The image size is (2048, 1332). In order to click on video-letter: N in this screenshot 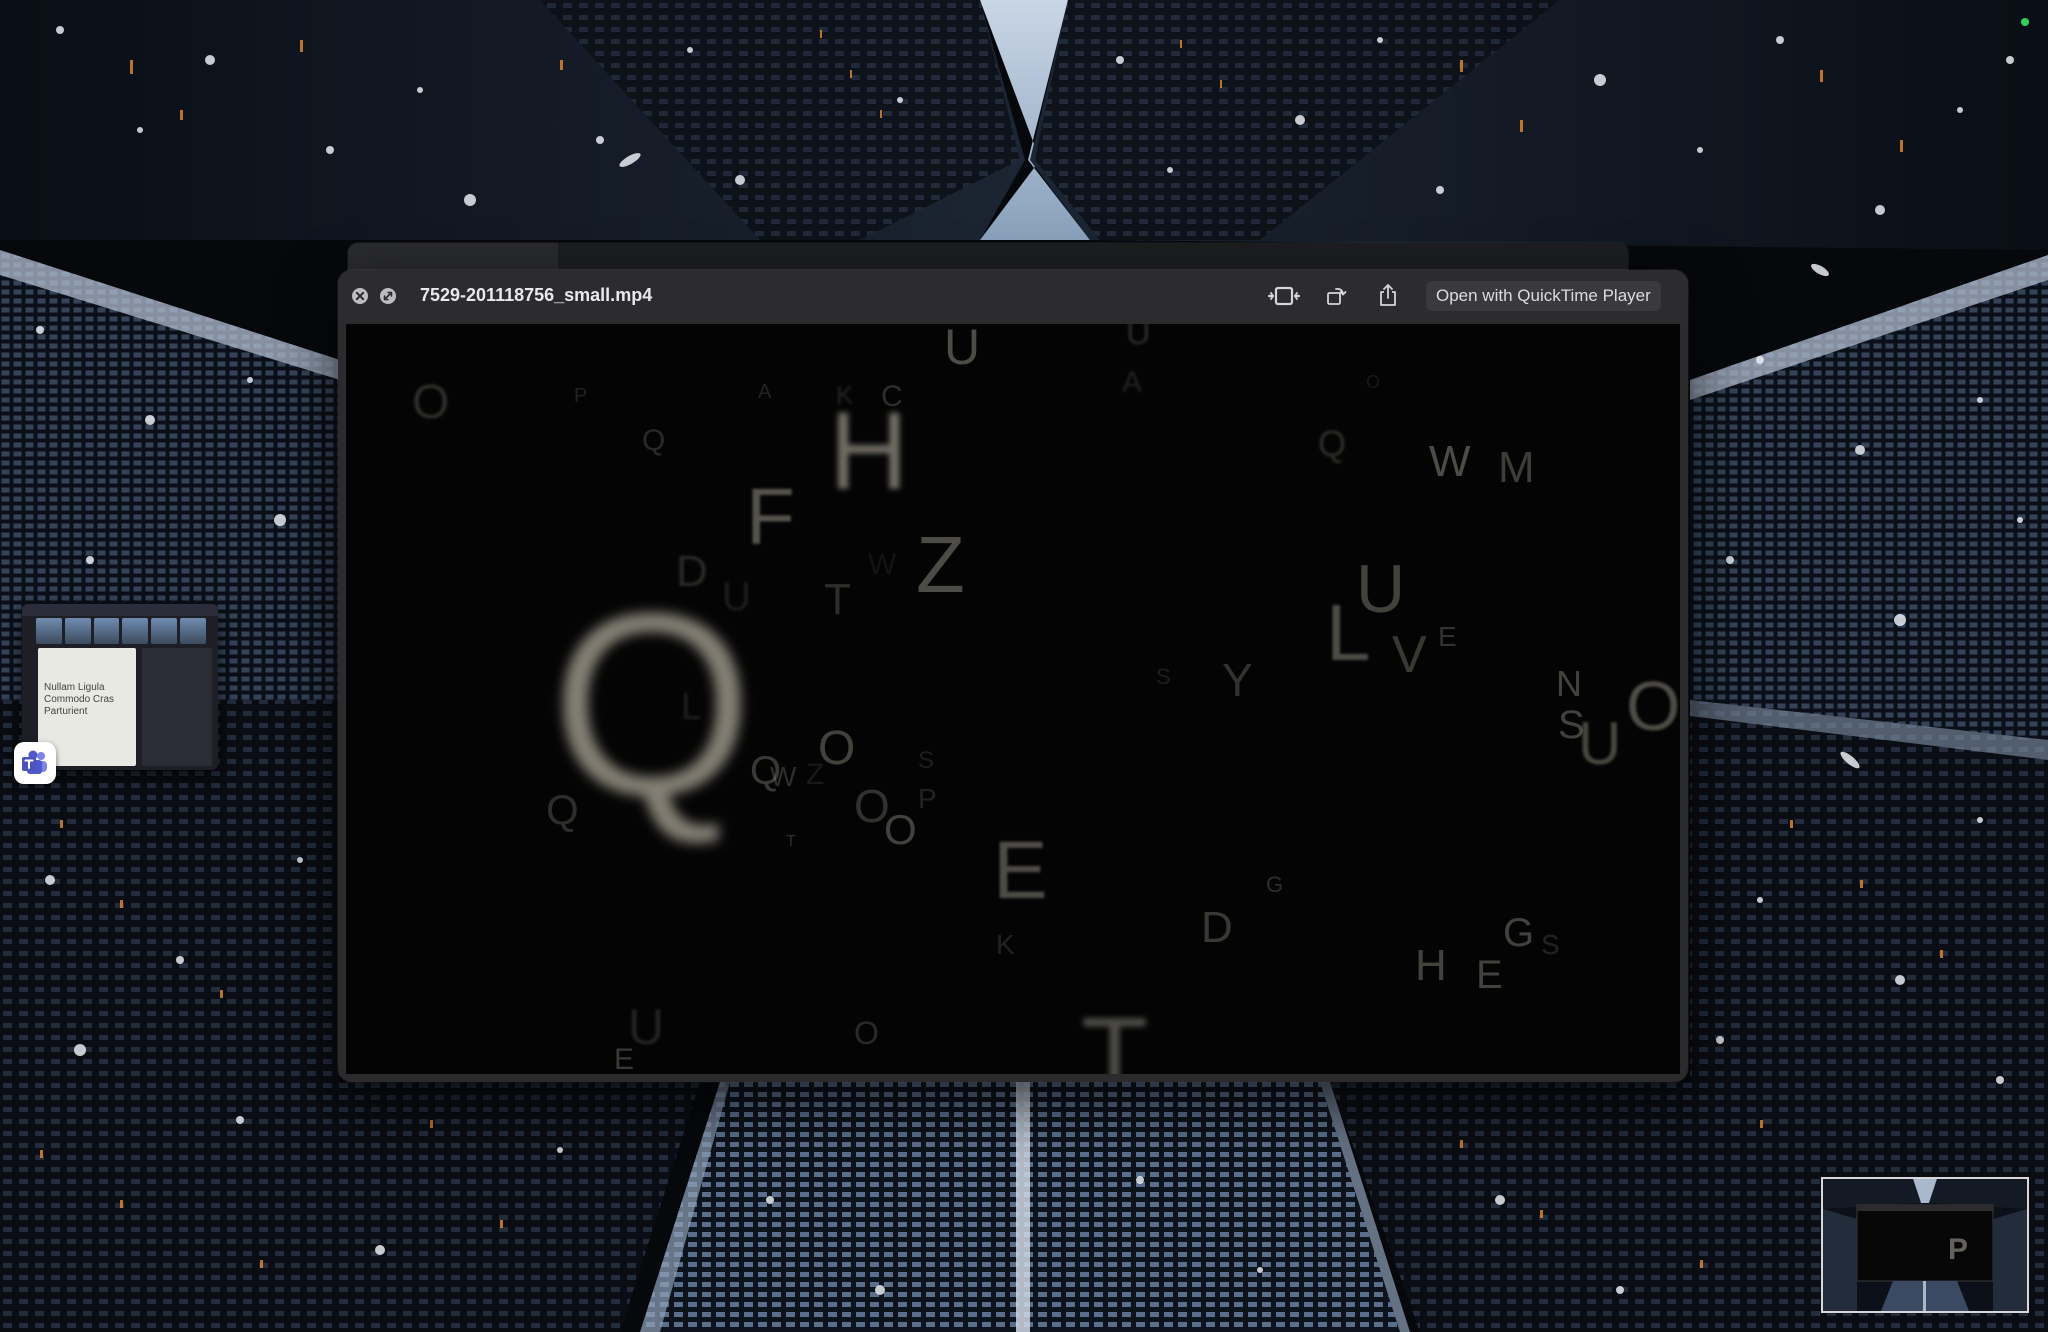, I will do `click(1569, 683)`.